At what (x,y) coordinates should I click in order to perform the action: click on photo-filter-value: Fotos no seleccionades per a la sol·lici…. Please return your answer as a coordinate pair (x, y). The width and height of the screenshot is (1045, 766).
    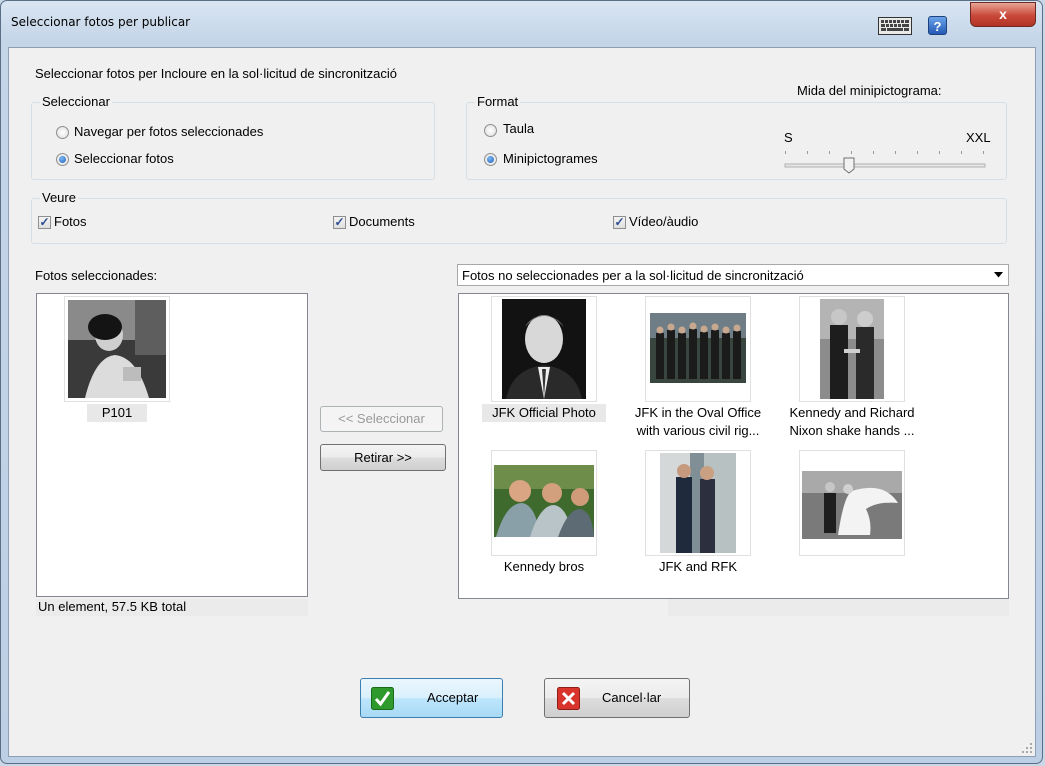
    Looking at the image, I should click on (633, 275).